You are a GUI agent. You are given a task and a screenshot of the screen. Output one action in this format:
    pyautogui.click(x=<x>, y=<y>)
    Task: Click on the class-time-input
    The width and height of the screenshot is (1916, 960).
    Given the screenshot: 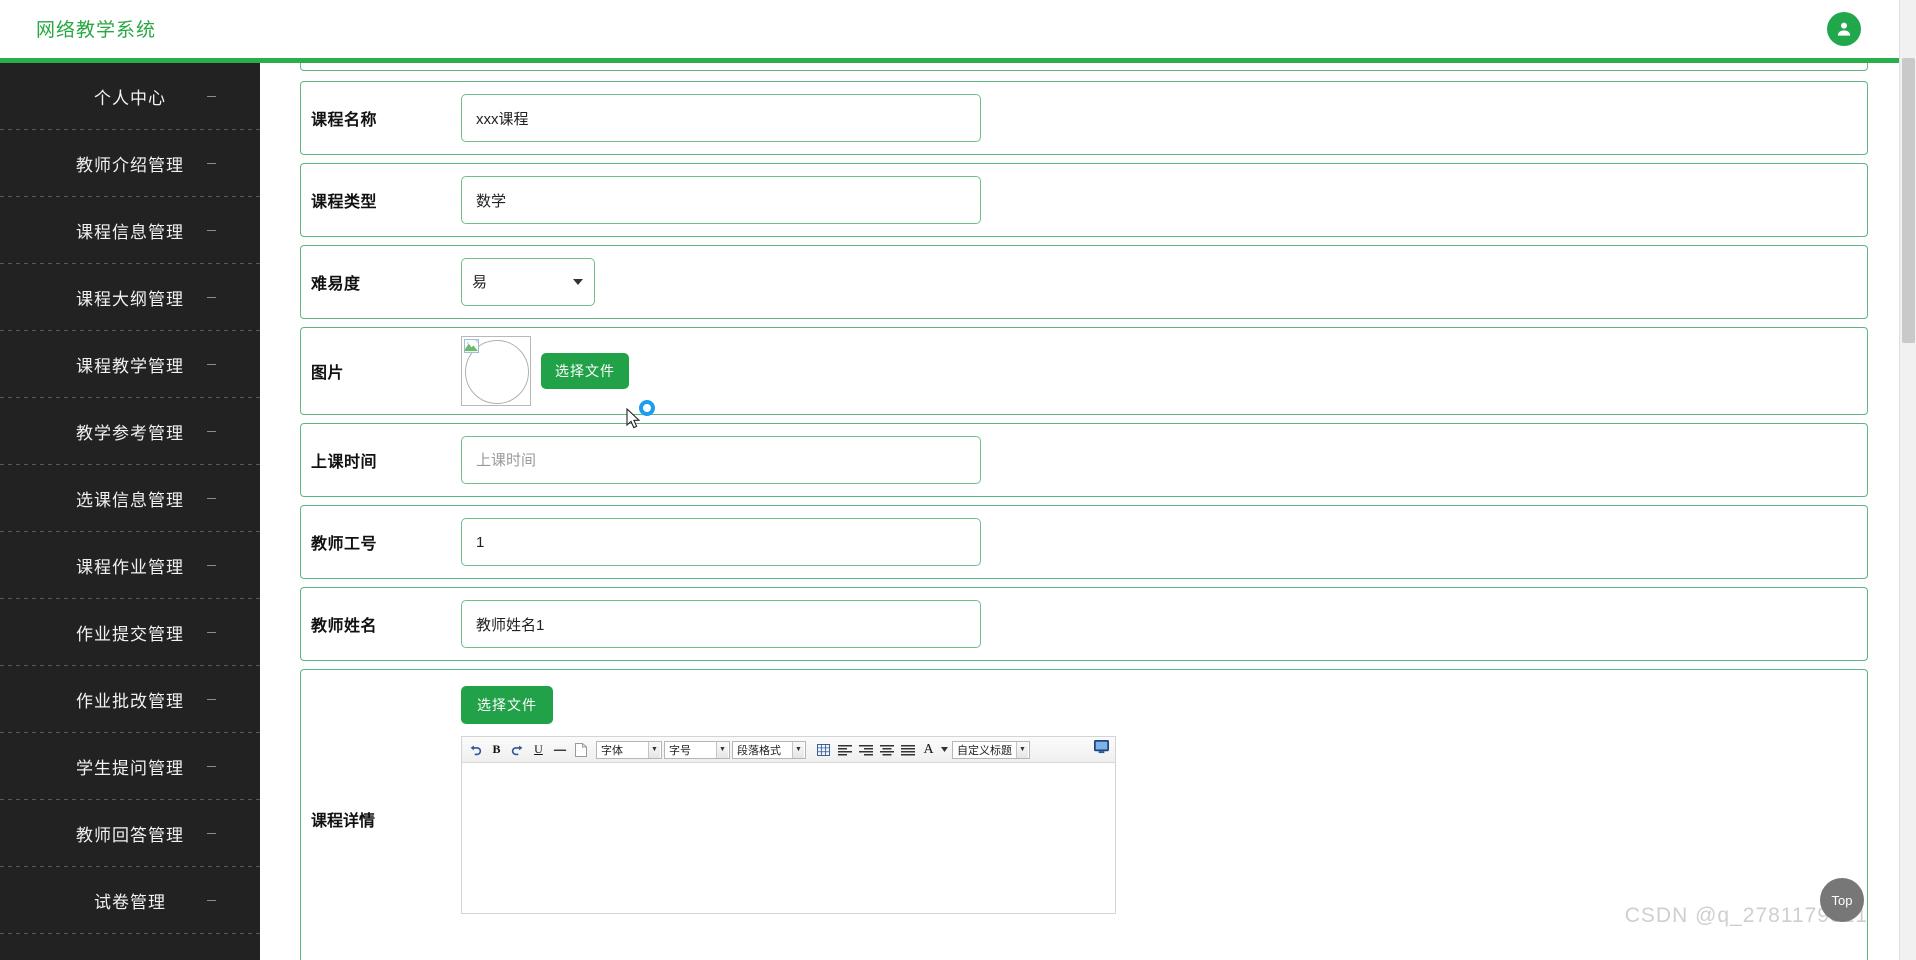 What is the action you would take?
    pyautogui.click(x=721, y=460)
    